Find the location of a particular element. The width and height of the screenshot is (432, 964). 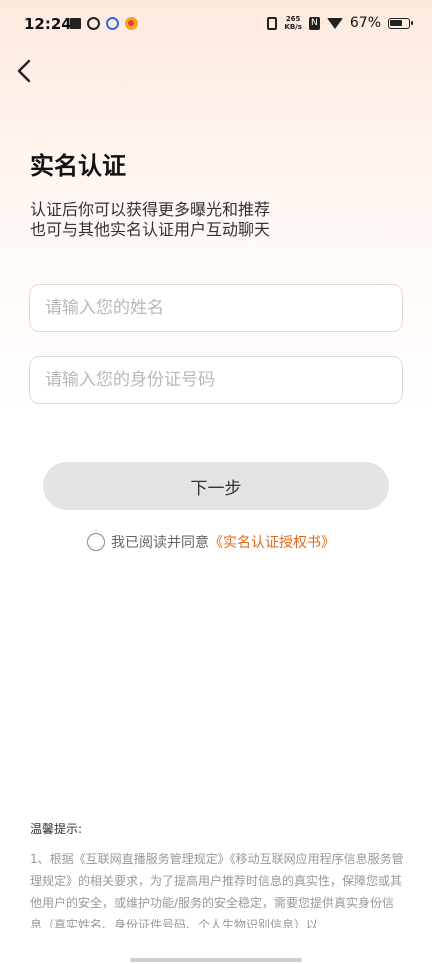

page-subtitle: 认证后你可以获得更多曝光和推荐 也可与其他实名认证用户互动聊天 is located at coordinates (150, 220).